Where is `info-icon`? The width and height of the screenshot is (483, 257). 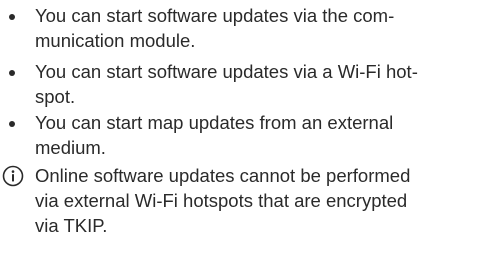
info-icon is located at coordinates (13, 176).